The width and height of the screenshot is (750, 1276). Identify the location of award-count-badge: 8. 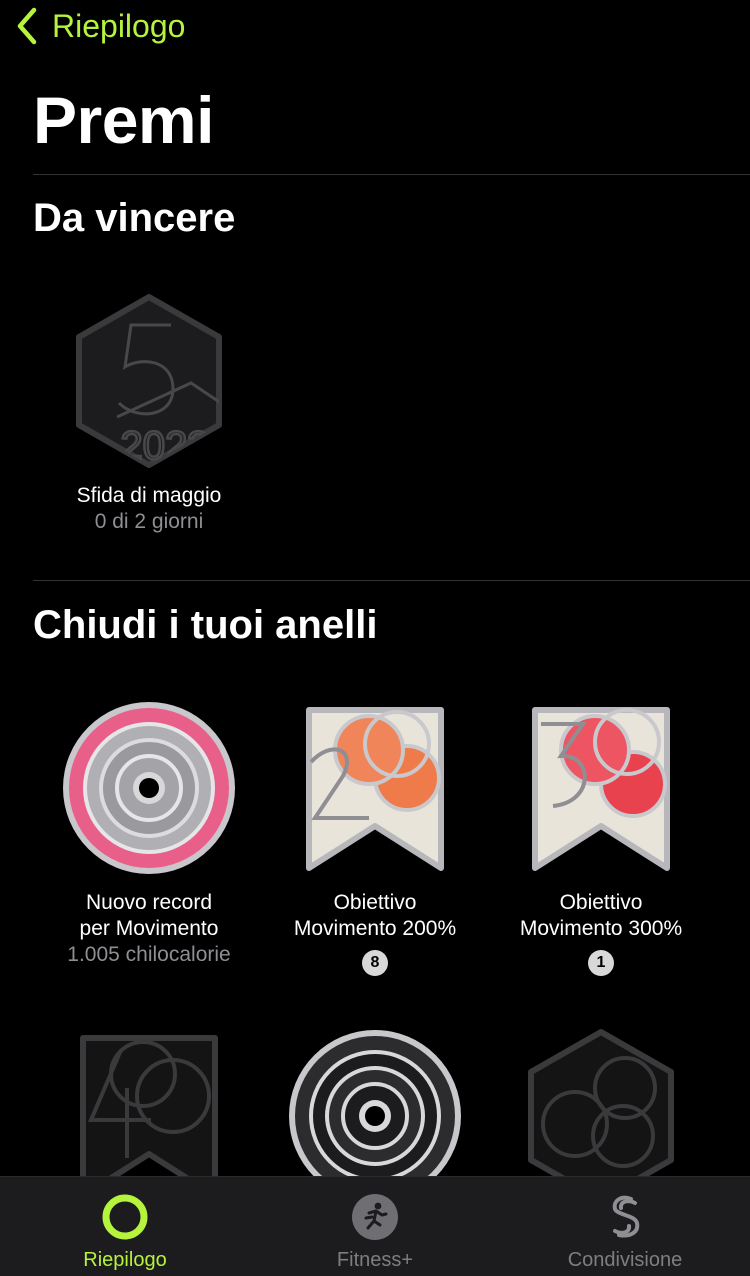
(375, 963).